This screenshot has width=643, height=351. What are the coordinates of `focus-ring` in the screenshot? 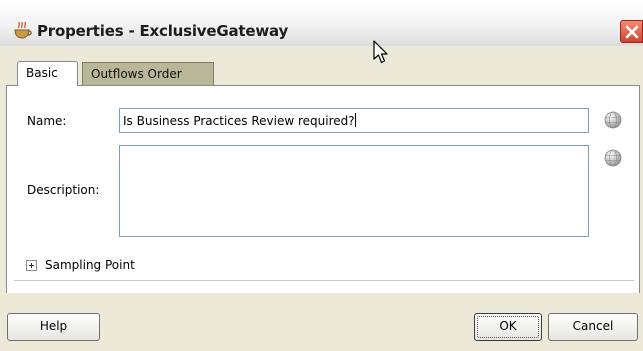 It's located at (508, 327).